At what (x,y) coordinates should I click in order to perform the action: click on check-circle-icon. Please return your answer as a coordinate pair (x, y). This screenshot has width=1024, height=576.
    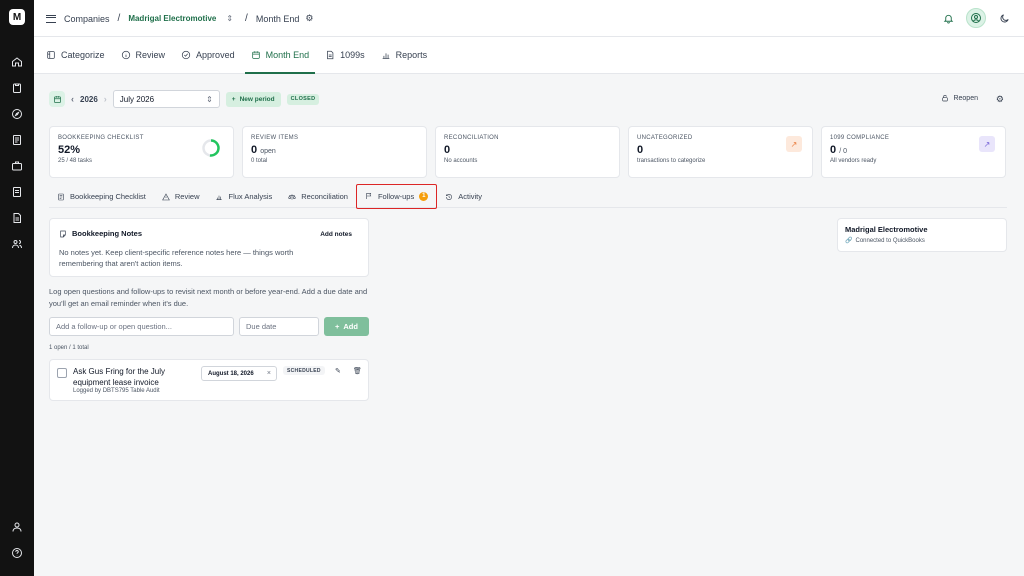
    Looking at the image, I should click on (186, 55).